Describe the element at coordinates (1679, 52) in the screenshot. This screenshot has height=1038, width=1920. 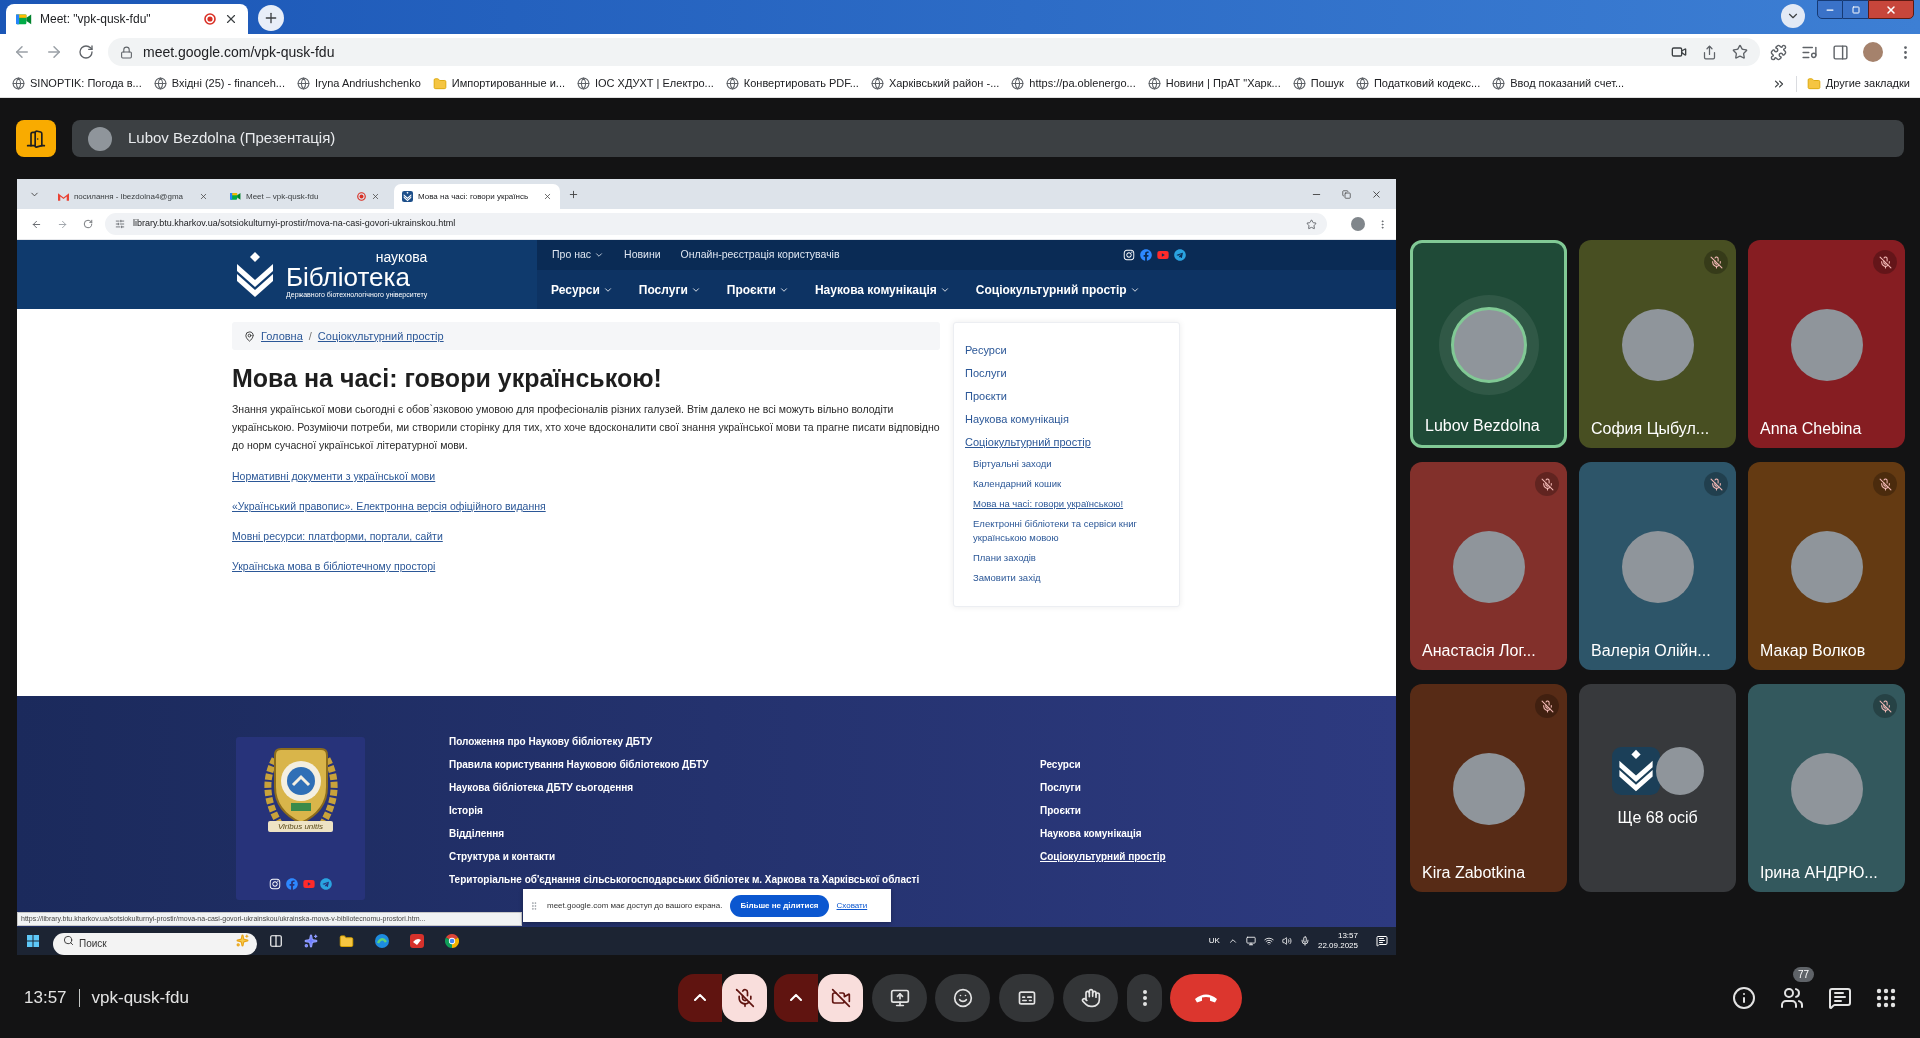
I see `video-camera-icon` at that location.